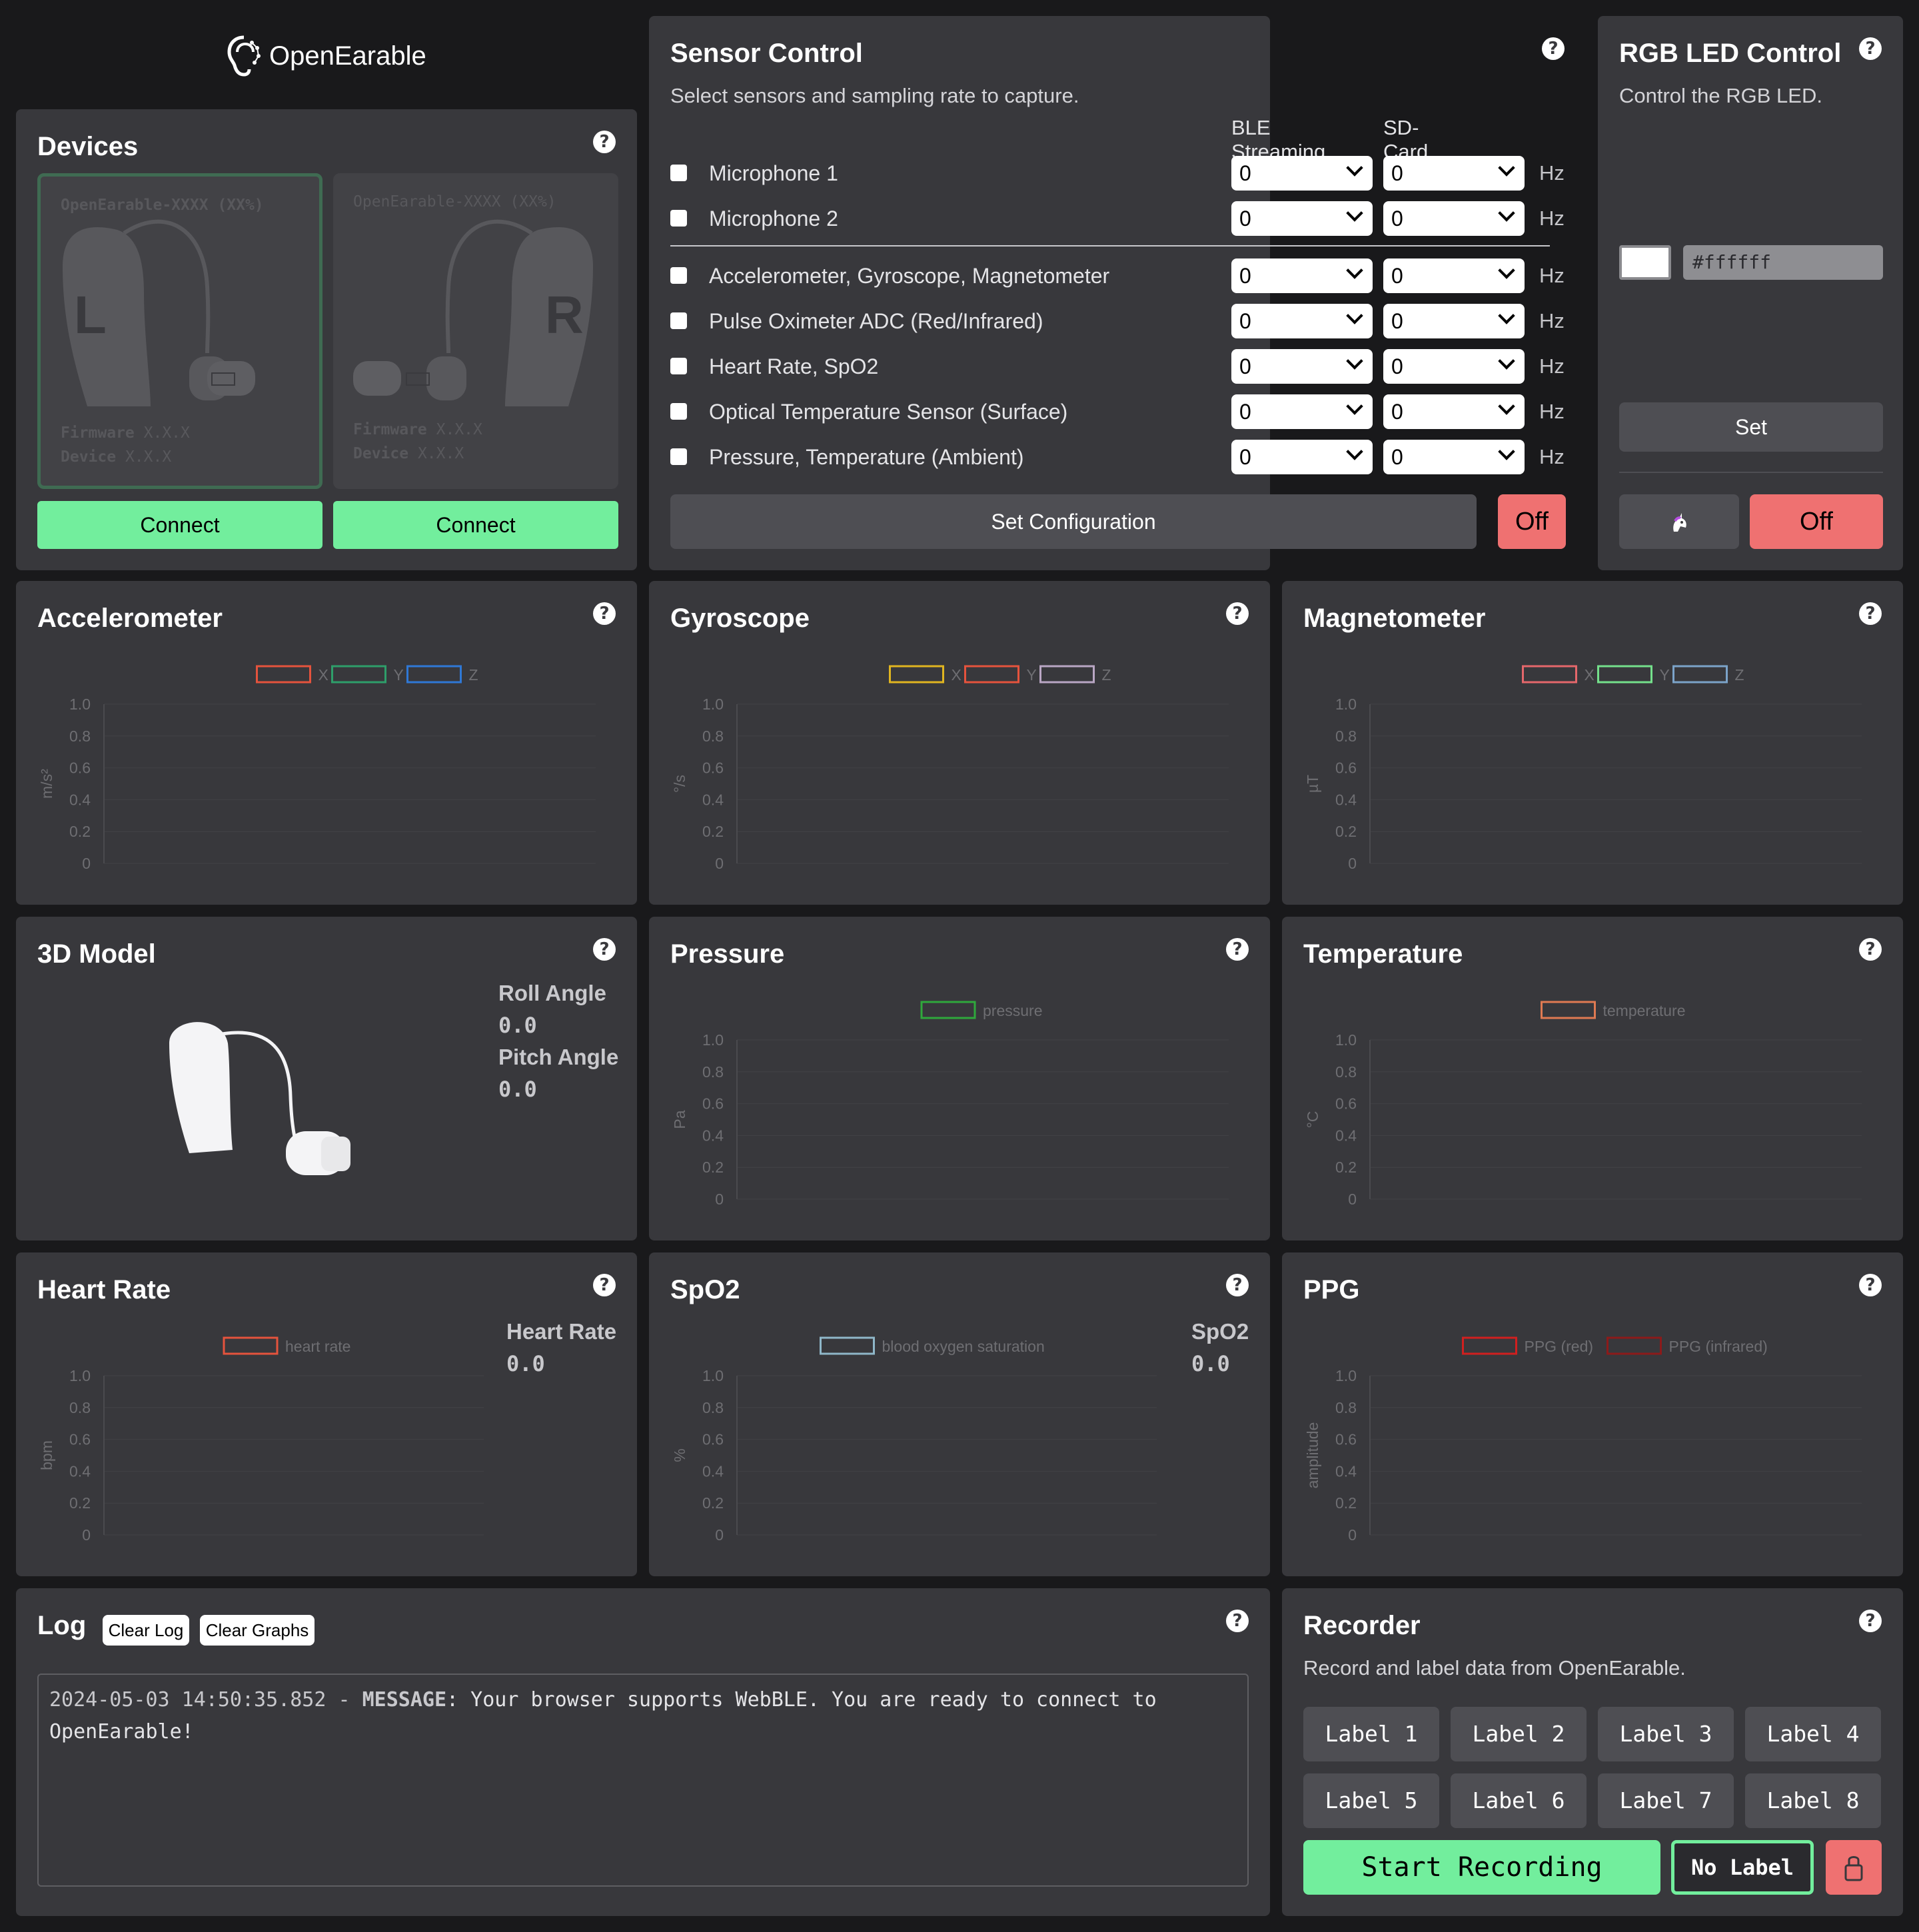 This screenshot has height=1932, width=1919. Describe the element at coordinates (1073, 521) in the screenshot. I see `set-configuration-button: Set Configuration` at that location.